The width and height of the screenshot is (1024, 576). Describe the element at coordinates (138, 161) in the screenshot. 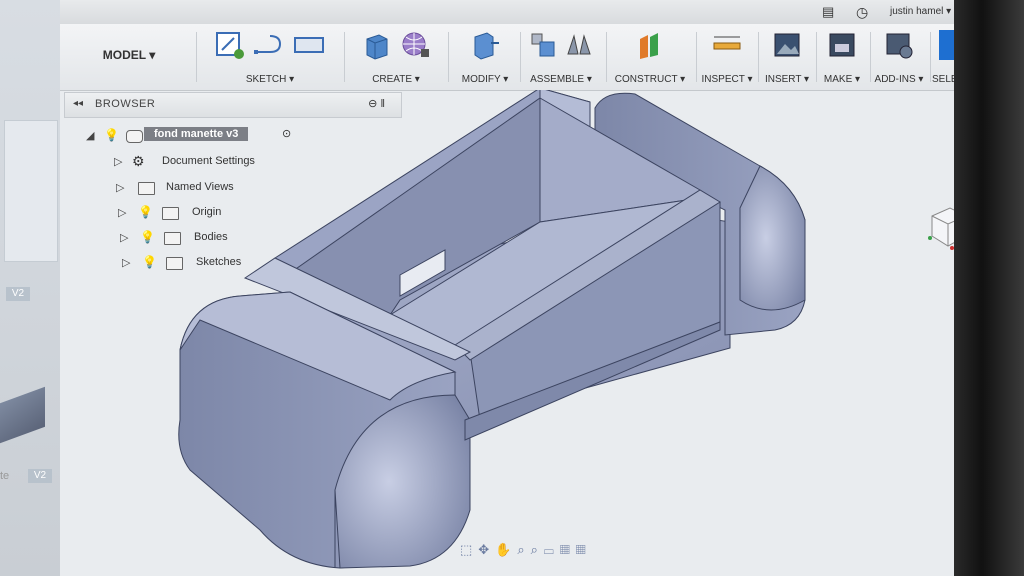

I see `gear-icon: ⚙` at that location.